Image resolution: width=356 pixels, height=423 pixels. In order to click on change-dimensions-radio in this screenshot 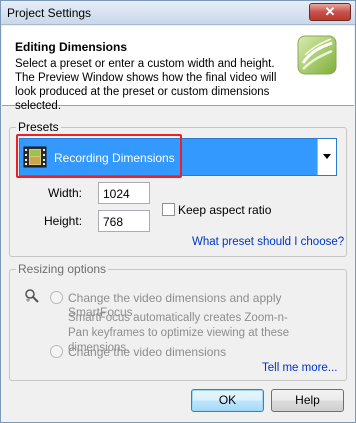, I will do `click(56, 351)`.